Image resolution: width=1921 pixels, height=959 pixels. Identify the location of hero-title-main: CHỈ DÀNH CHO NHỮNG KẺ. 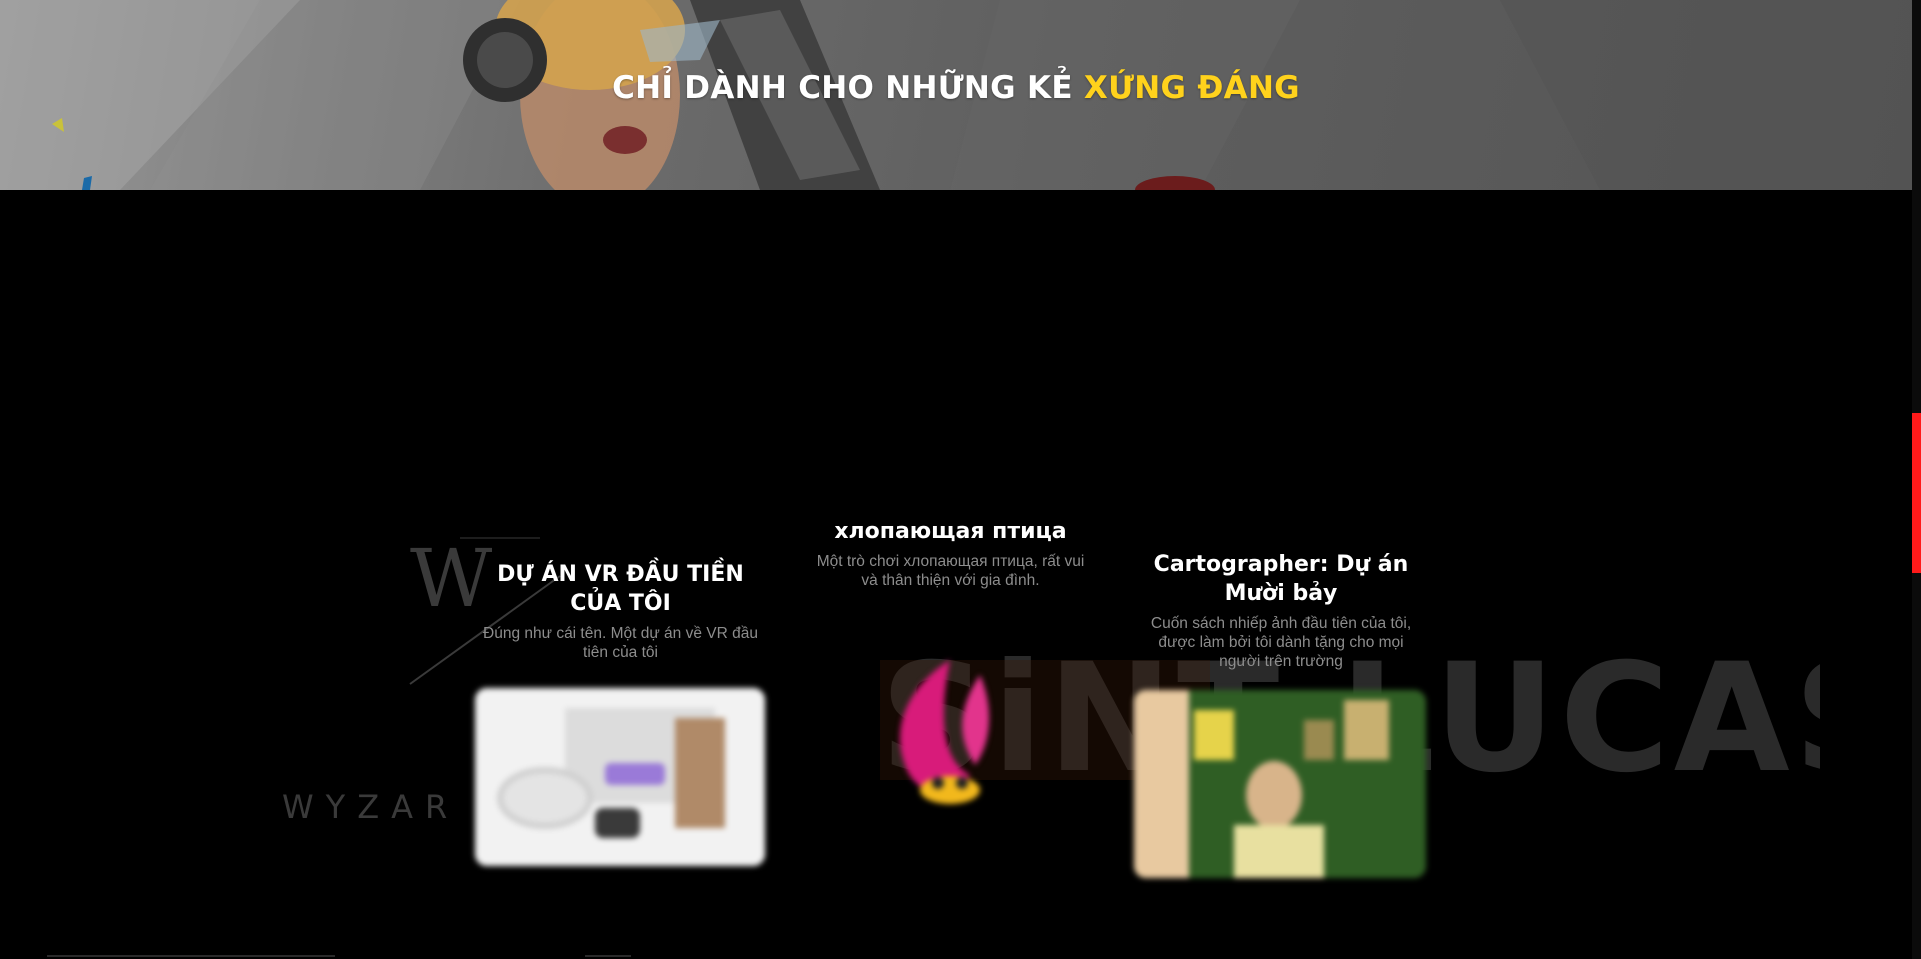
(848, 88).